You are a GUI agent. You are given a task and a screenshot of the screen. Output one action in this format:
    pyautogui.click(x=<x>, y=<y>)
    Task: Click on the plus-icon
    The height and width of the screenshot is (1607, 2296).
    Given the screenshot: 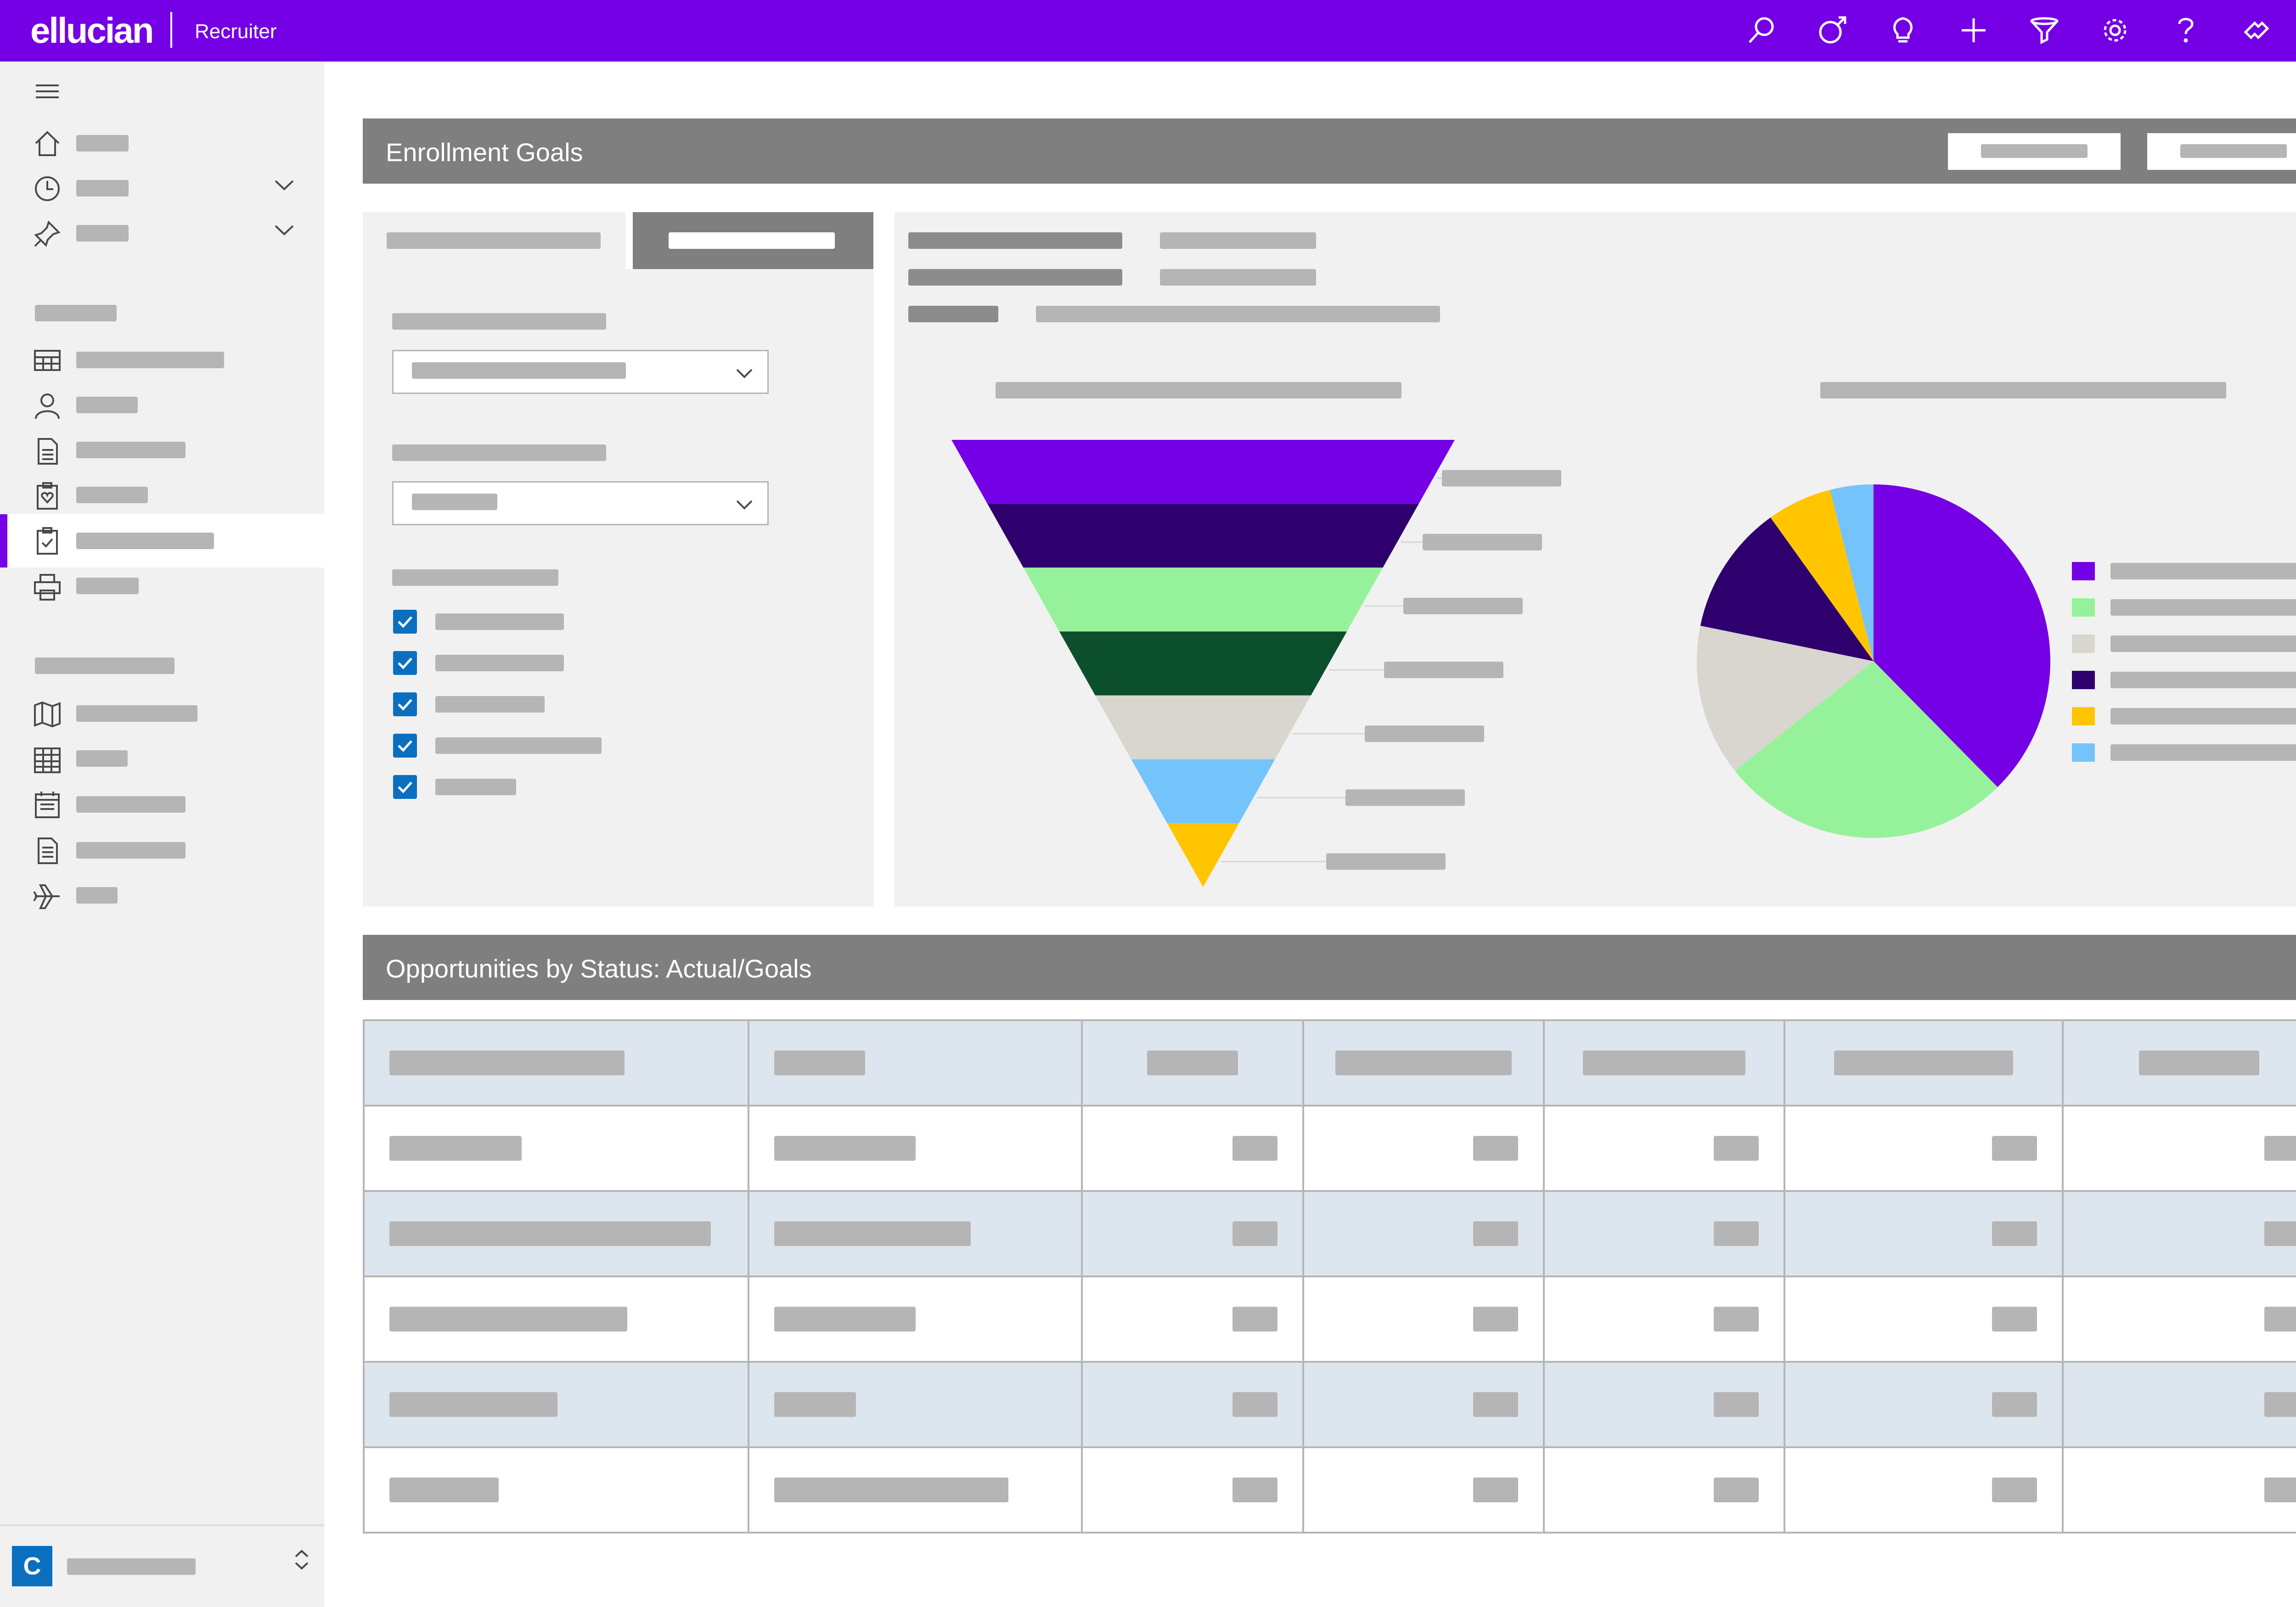 What is the action you would take?
    pyautogui.click(x=1974, y=30)
    